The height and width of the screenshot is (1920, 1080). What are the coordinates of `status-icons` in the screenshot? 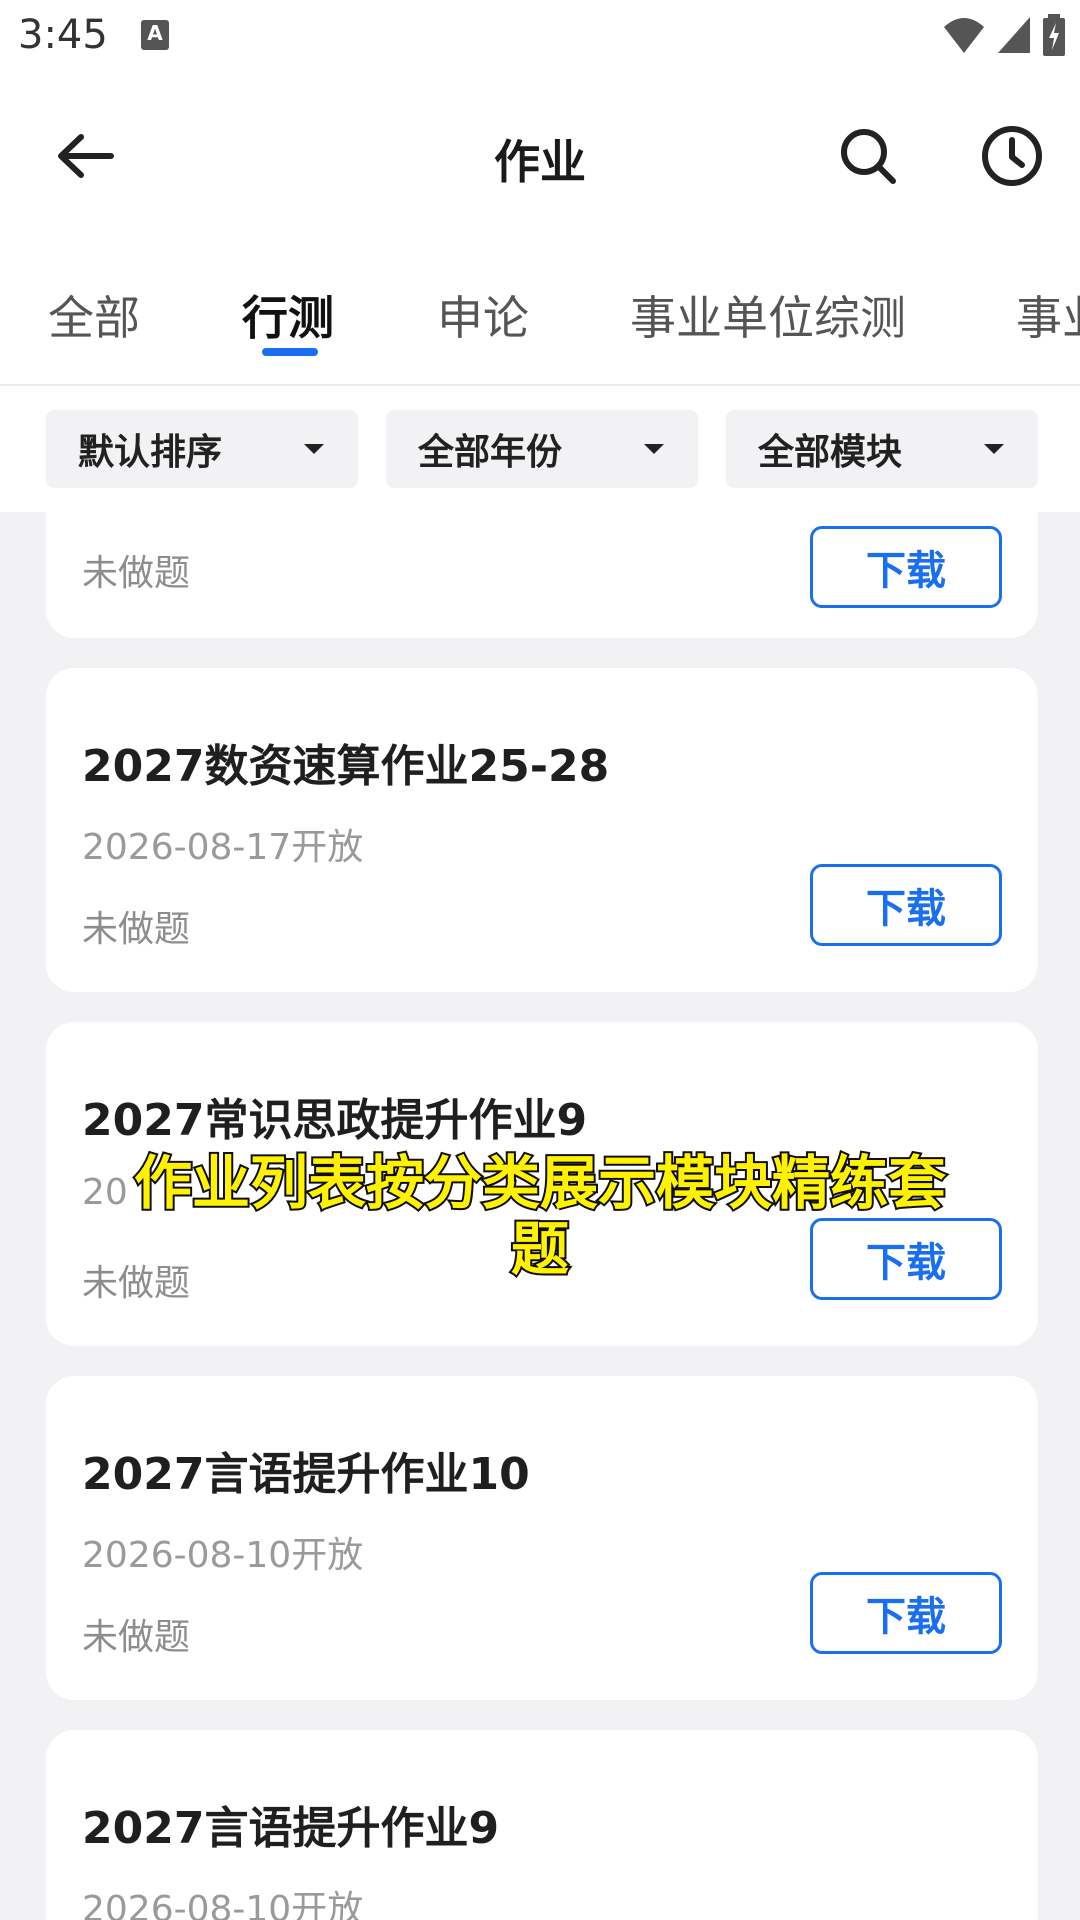 It's located at (1004, 35).